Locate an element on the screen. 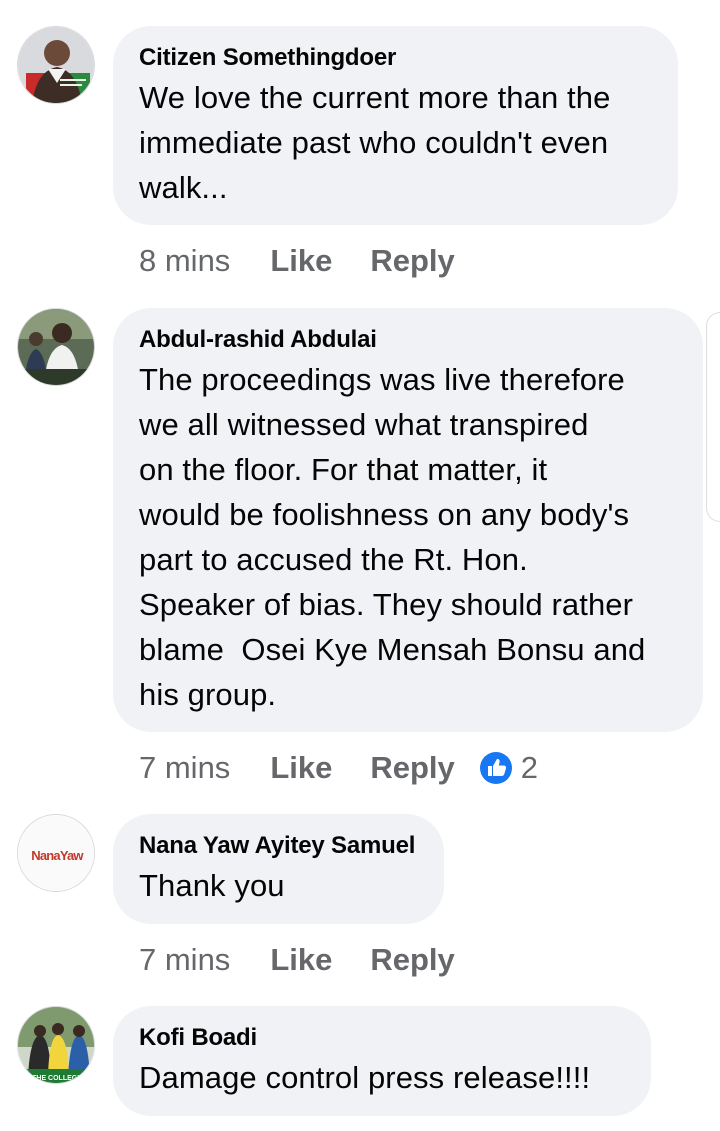 This screenshot has height=1131, width=720. avatar: THE COLLEGE is located at coordinates (56, 1045).